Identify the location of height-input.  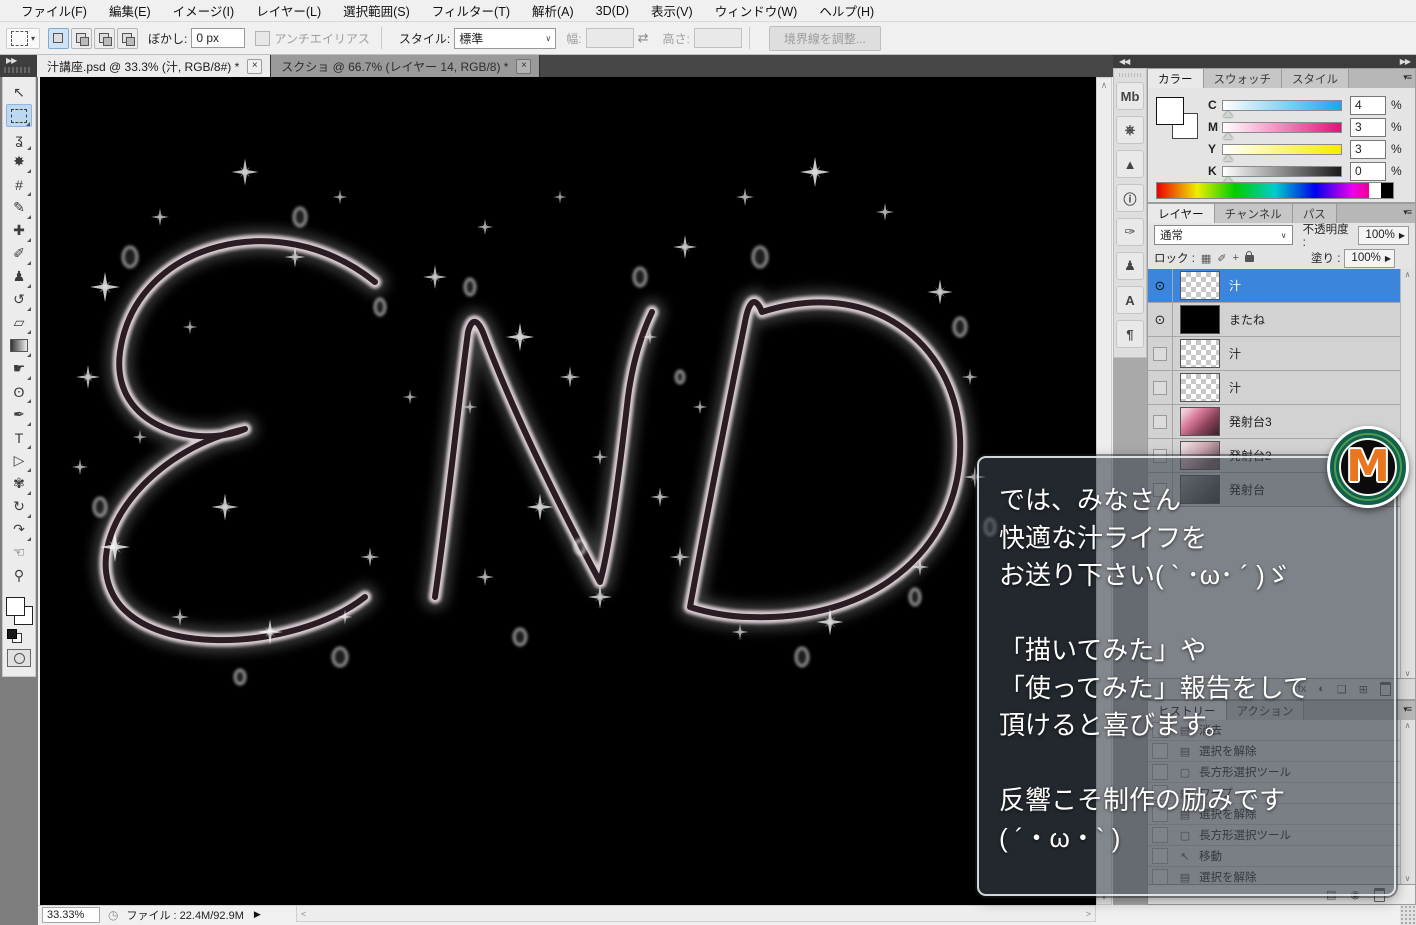
(717, 38).